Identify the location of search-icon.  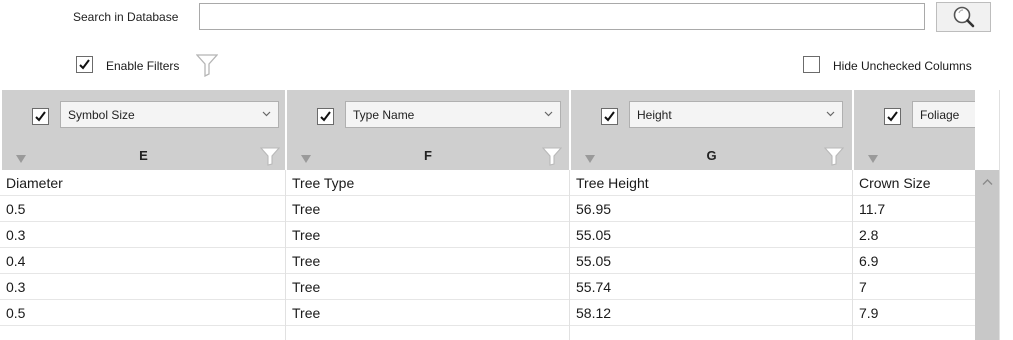
(963, 17).